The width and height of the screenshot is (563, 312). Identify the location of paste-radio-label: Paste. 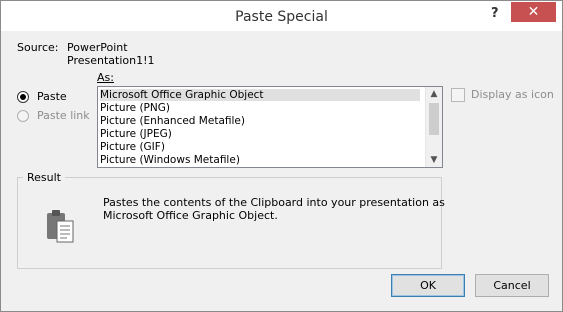
(52, 96).